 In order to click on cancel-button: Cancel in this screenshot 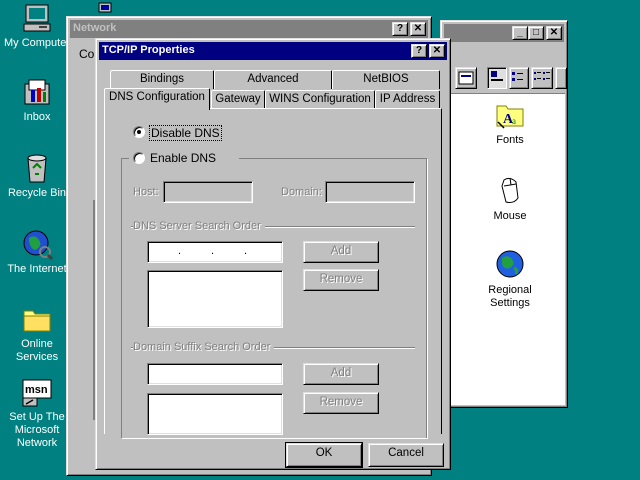, I will do `click(406, 455)`.